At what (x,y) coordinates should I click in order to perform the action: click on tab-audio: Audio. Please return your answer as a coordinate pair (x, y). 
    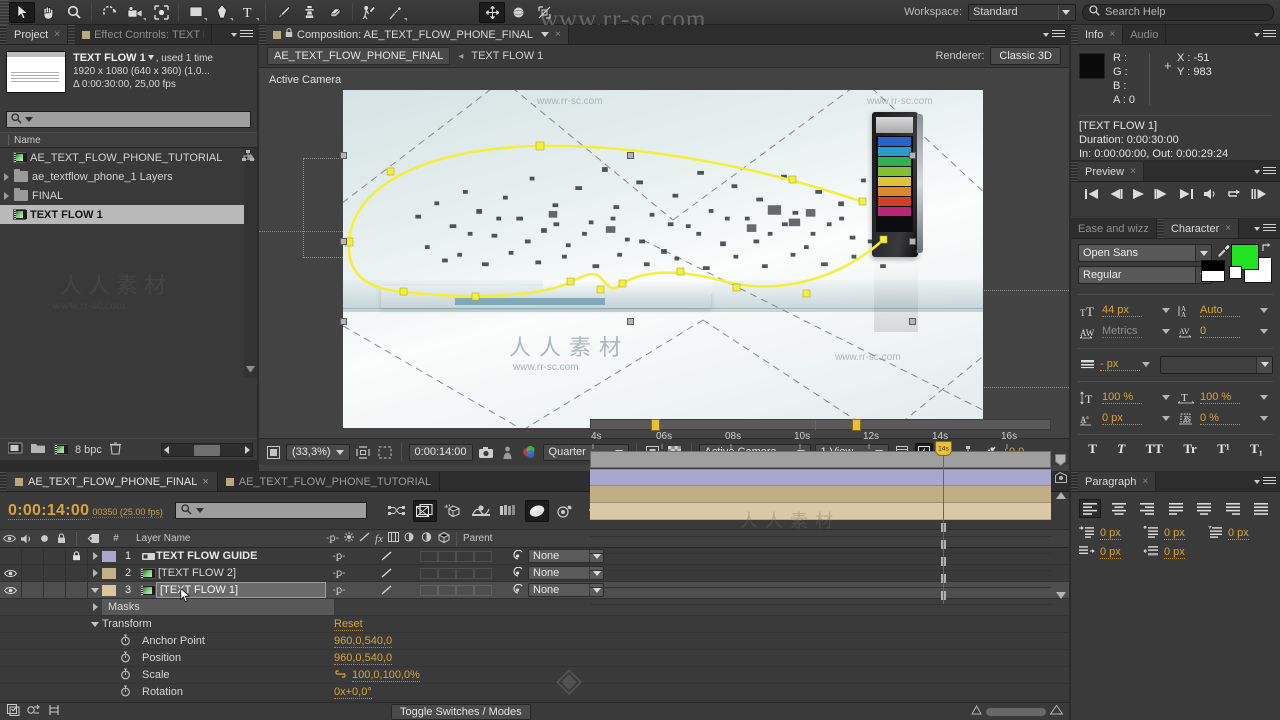
    Looking at the image, I should click on (1145, 34).